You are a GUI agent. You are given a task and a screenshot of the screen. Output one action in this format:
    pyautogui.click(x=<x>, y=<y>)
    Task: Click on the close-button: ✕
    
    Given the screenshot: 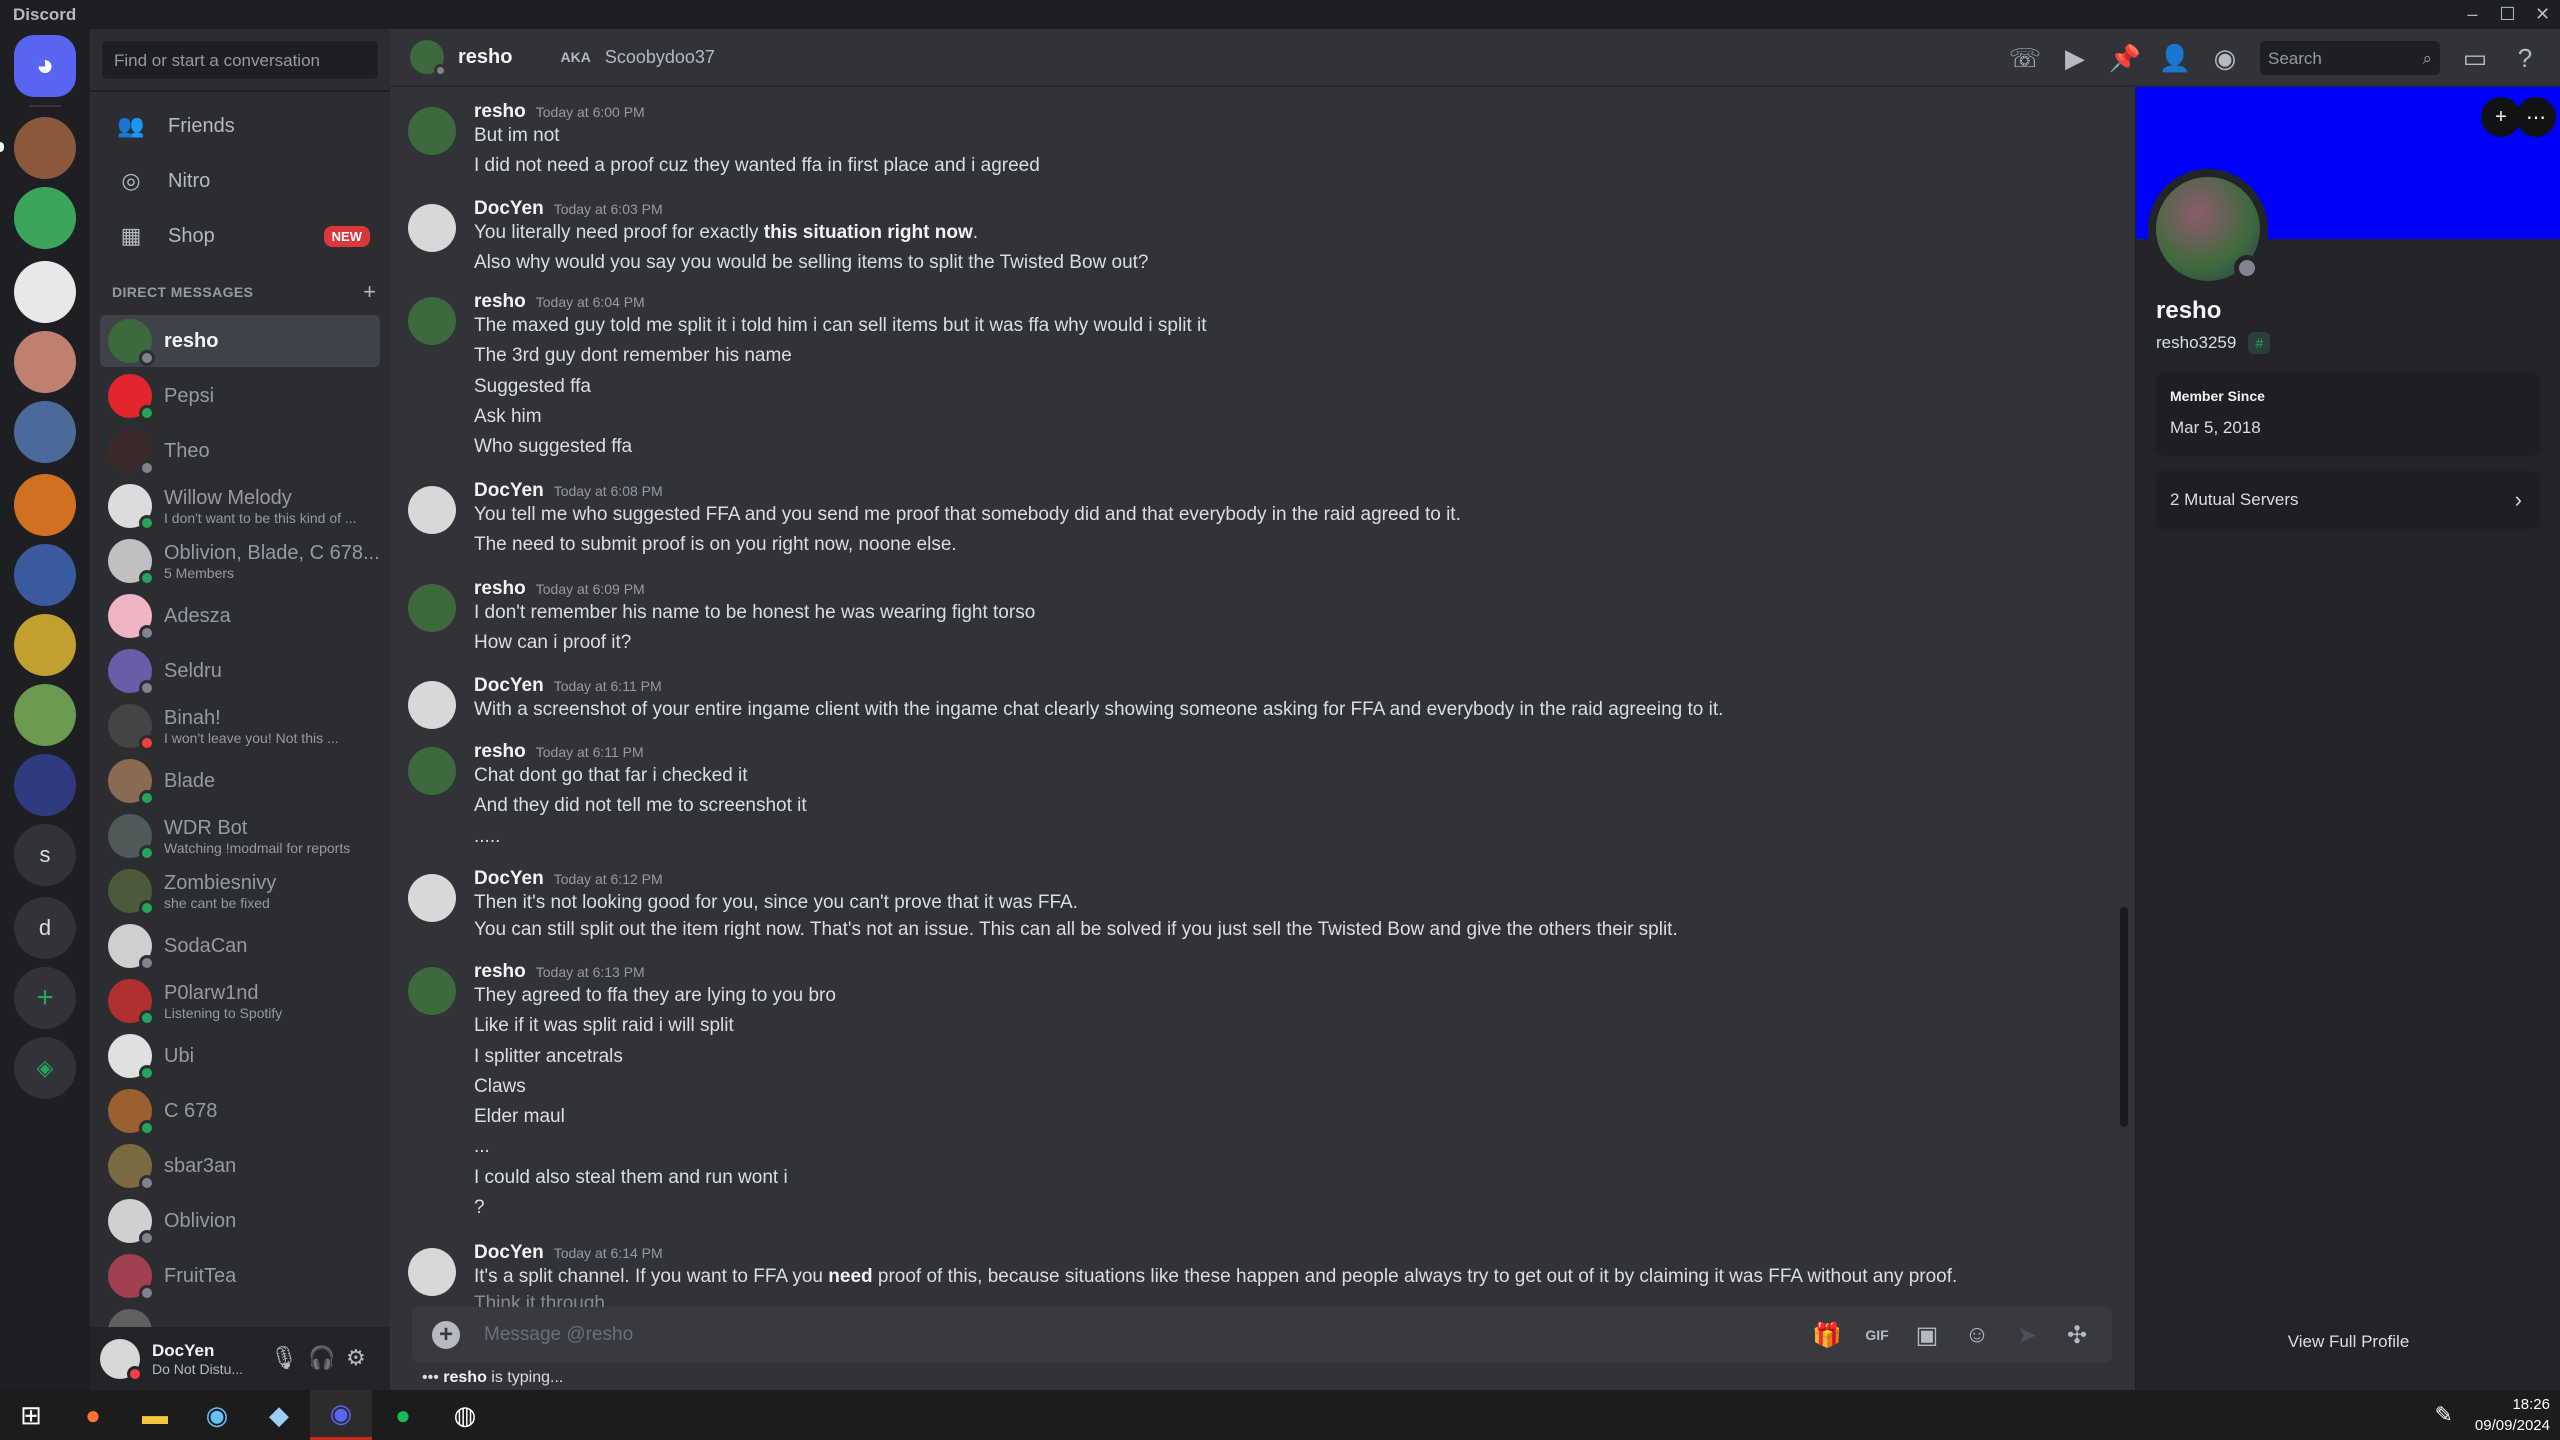 What is the action you would take?
    pyautogui.click(x=2542, y=14)
    